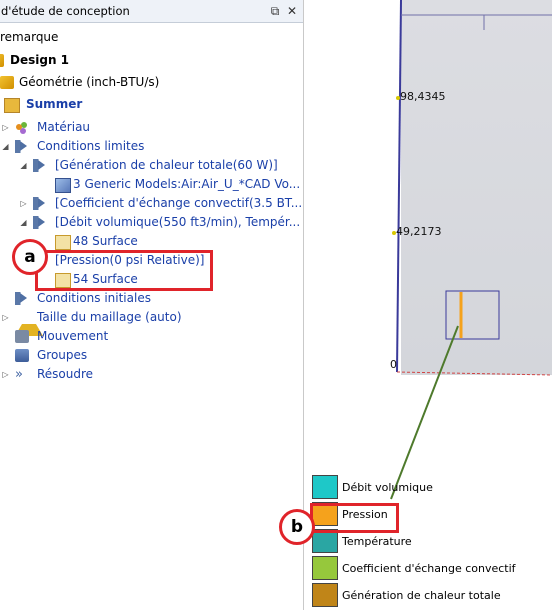 This screenshot has height=610, width=552. What do you see at coordinates (275, 11) in the screenshot?
I see `pin-icon: ⧉` at bounding box center [275, 11].